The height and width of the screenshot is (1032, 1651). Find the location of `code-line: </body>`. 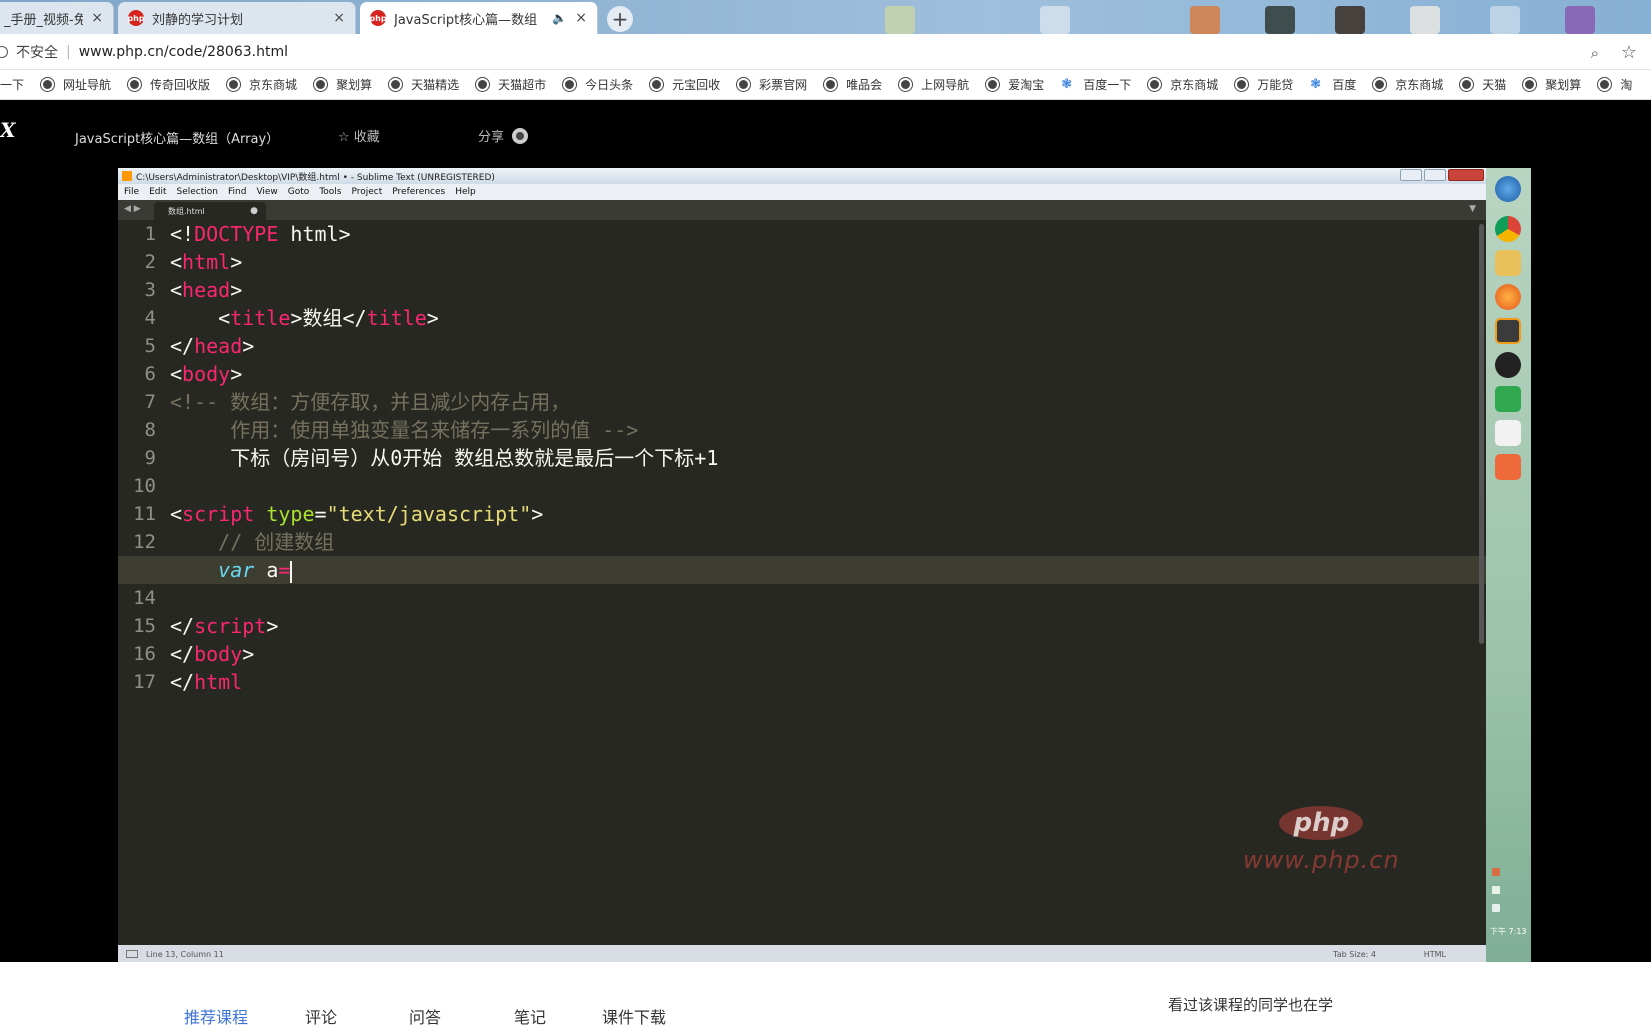

code-line: </body> is located at coordinates (212, 654).